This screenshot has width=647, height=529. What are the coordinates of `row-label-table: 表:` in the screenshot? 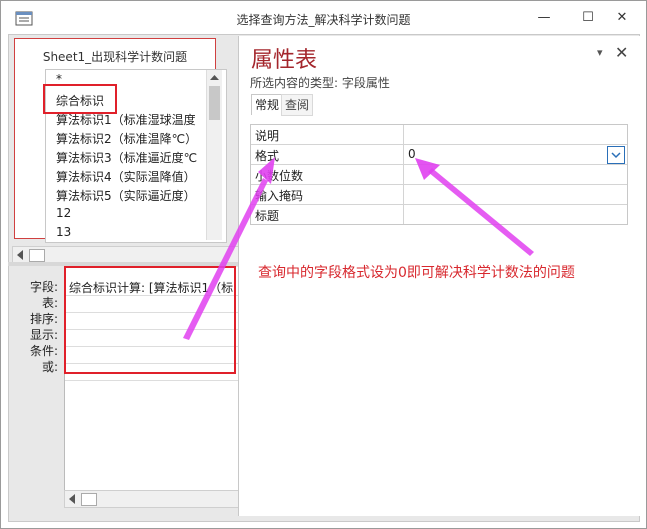 It's located at (49, 303).